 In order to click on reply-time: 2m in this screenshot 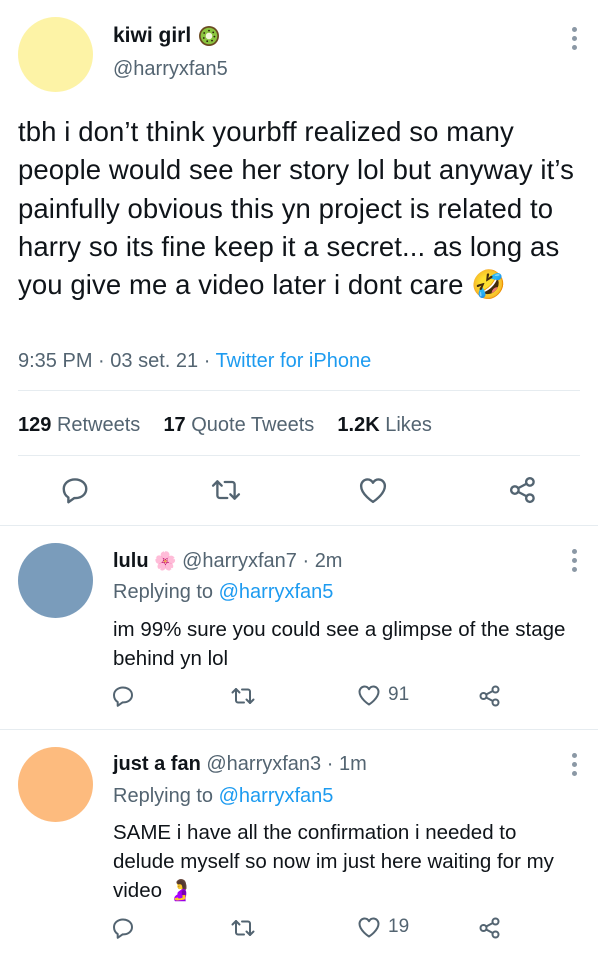, I will do `click(328, 561)`.